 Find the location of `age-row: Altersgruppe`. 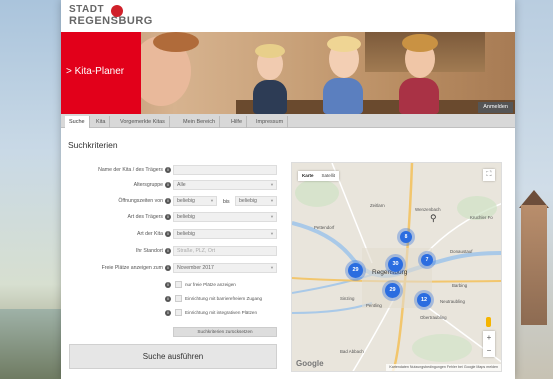

age-row: Altersgruppe is located at coordinates (112, 185).